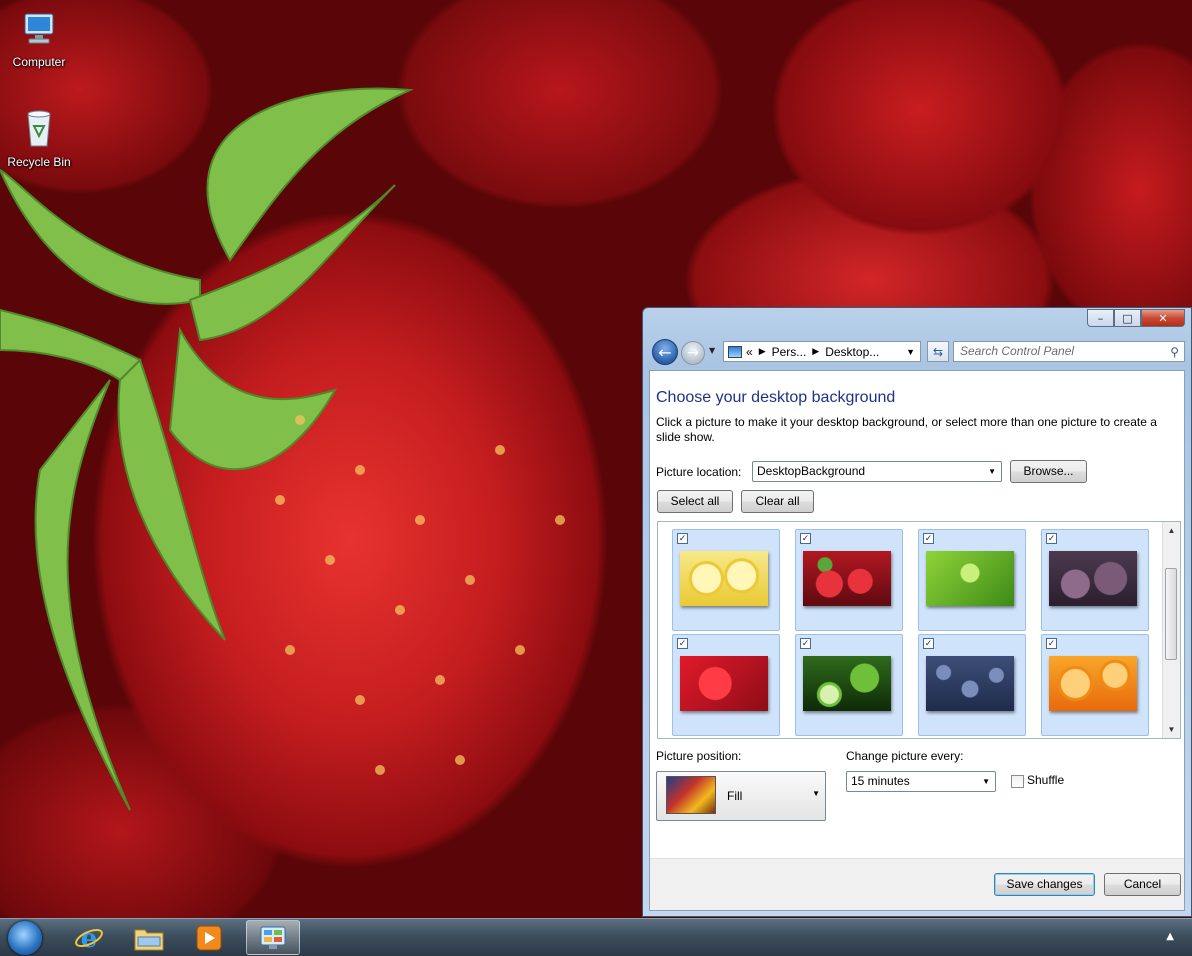  I want to click on select-all-button: Select all, so click(695, 501).